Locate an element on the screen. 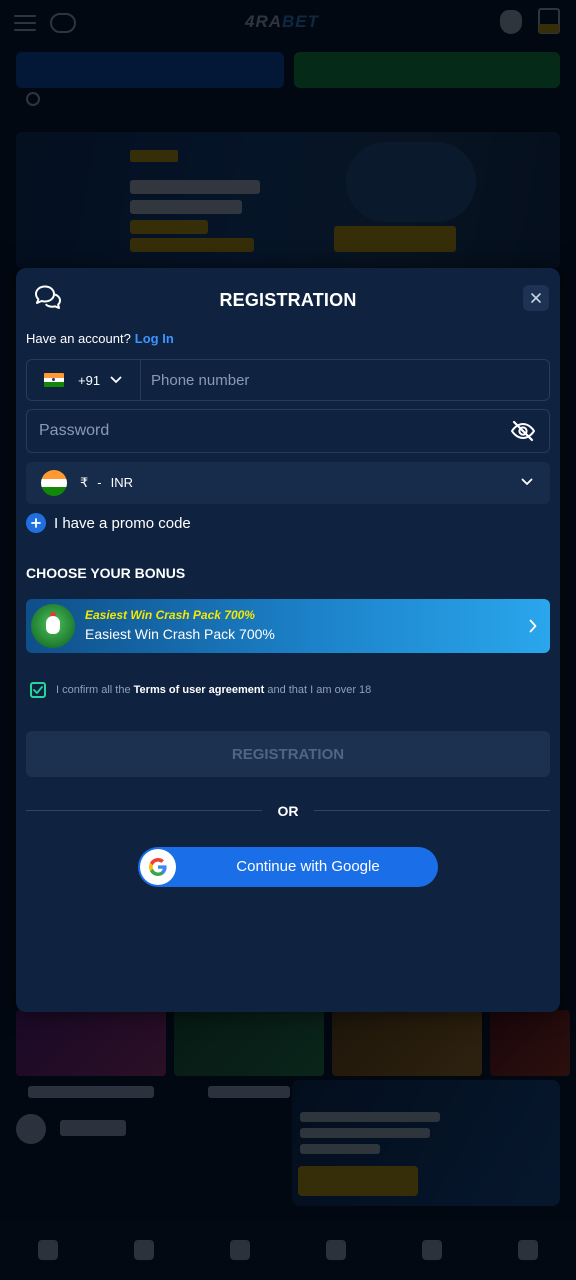  currency-code: INR is located at coordinates (122, 482).